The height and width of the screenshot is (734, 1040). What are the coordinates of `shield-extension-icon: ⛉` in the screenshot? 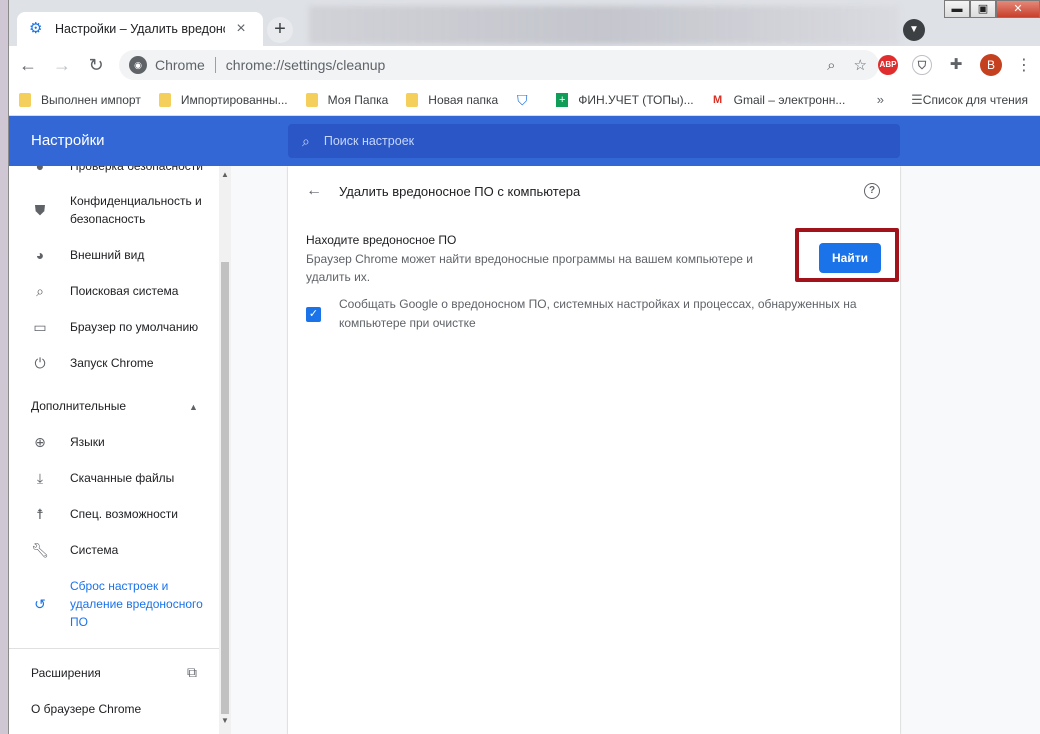 It's located at (922, 65).